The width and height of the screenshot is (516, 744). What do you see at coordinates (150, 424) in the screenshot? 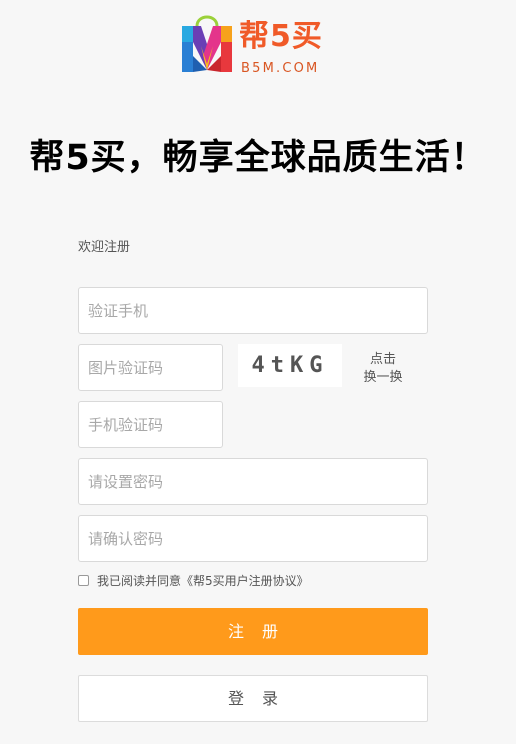
I see `sms-code-input` at bounding box center [150, 424].